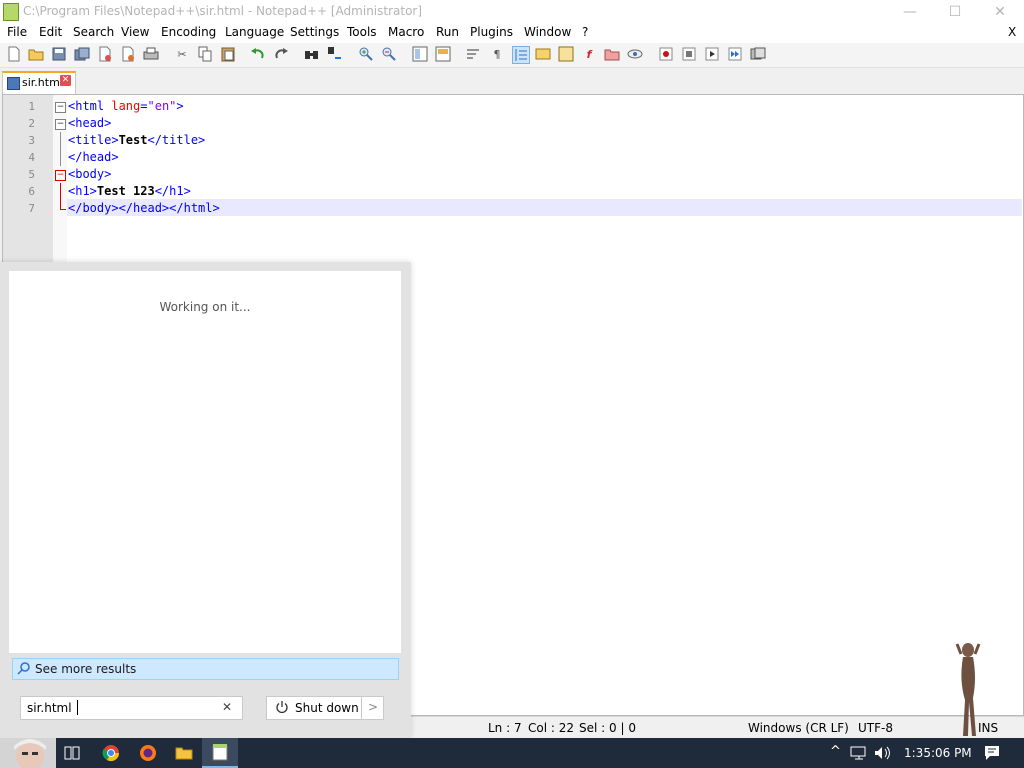  What do you see at coordinates (361, 708) in the screenshot?
I see `shut-down-divider` at bounding box center [361, 708].